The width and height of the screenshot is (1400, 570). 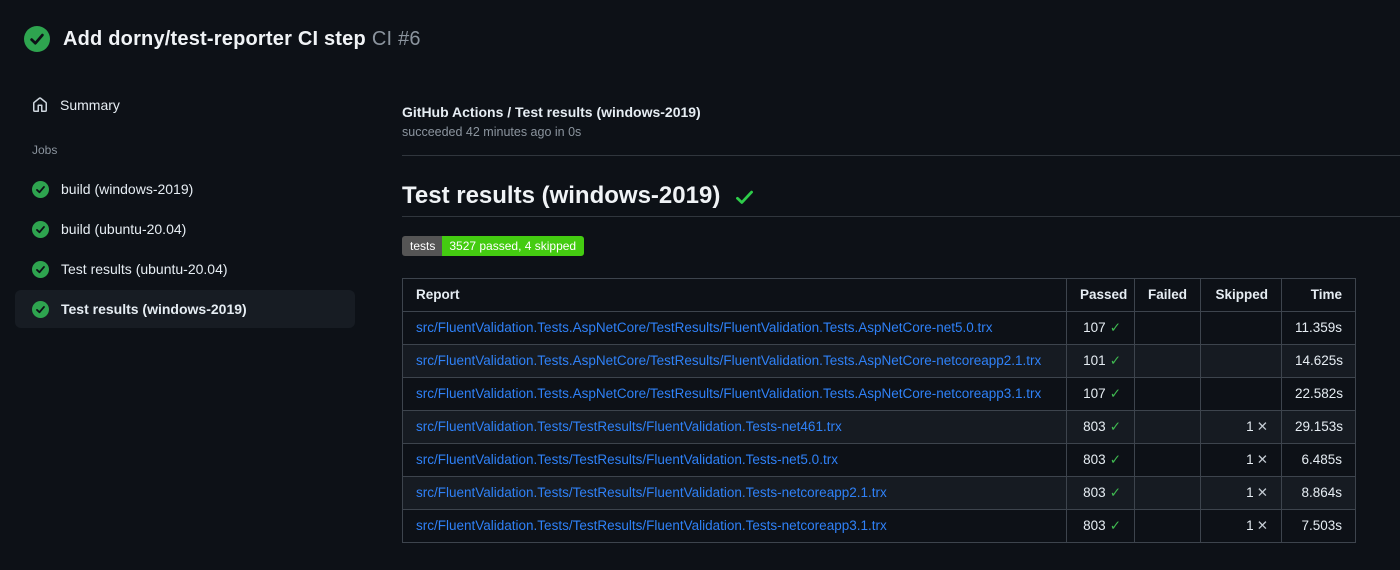 I want to click on job-label: Test results (ubuntu-20.04), so click(x=144, y=269).